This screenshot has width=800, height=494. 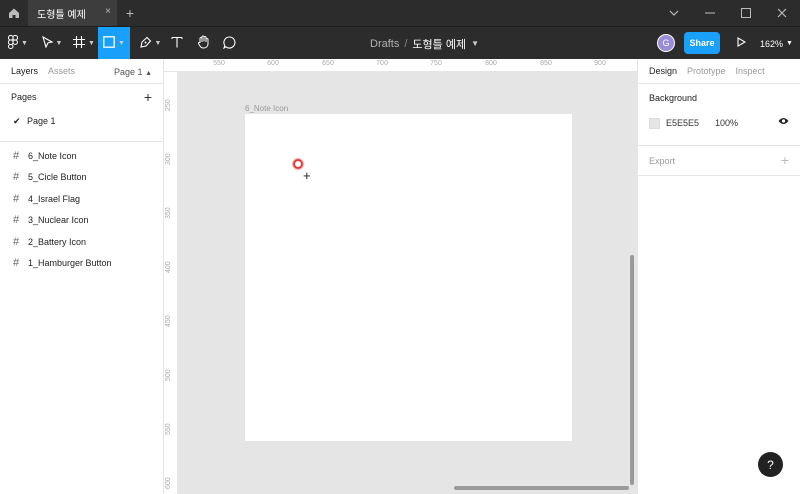 I want to click on close-tab-icon: ×, so click(x=108, y=11).